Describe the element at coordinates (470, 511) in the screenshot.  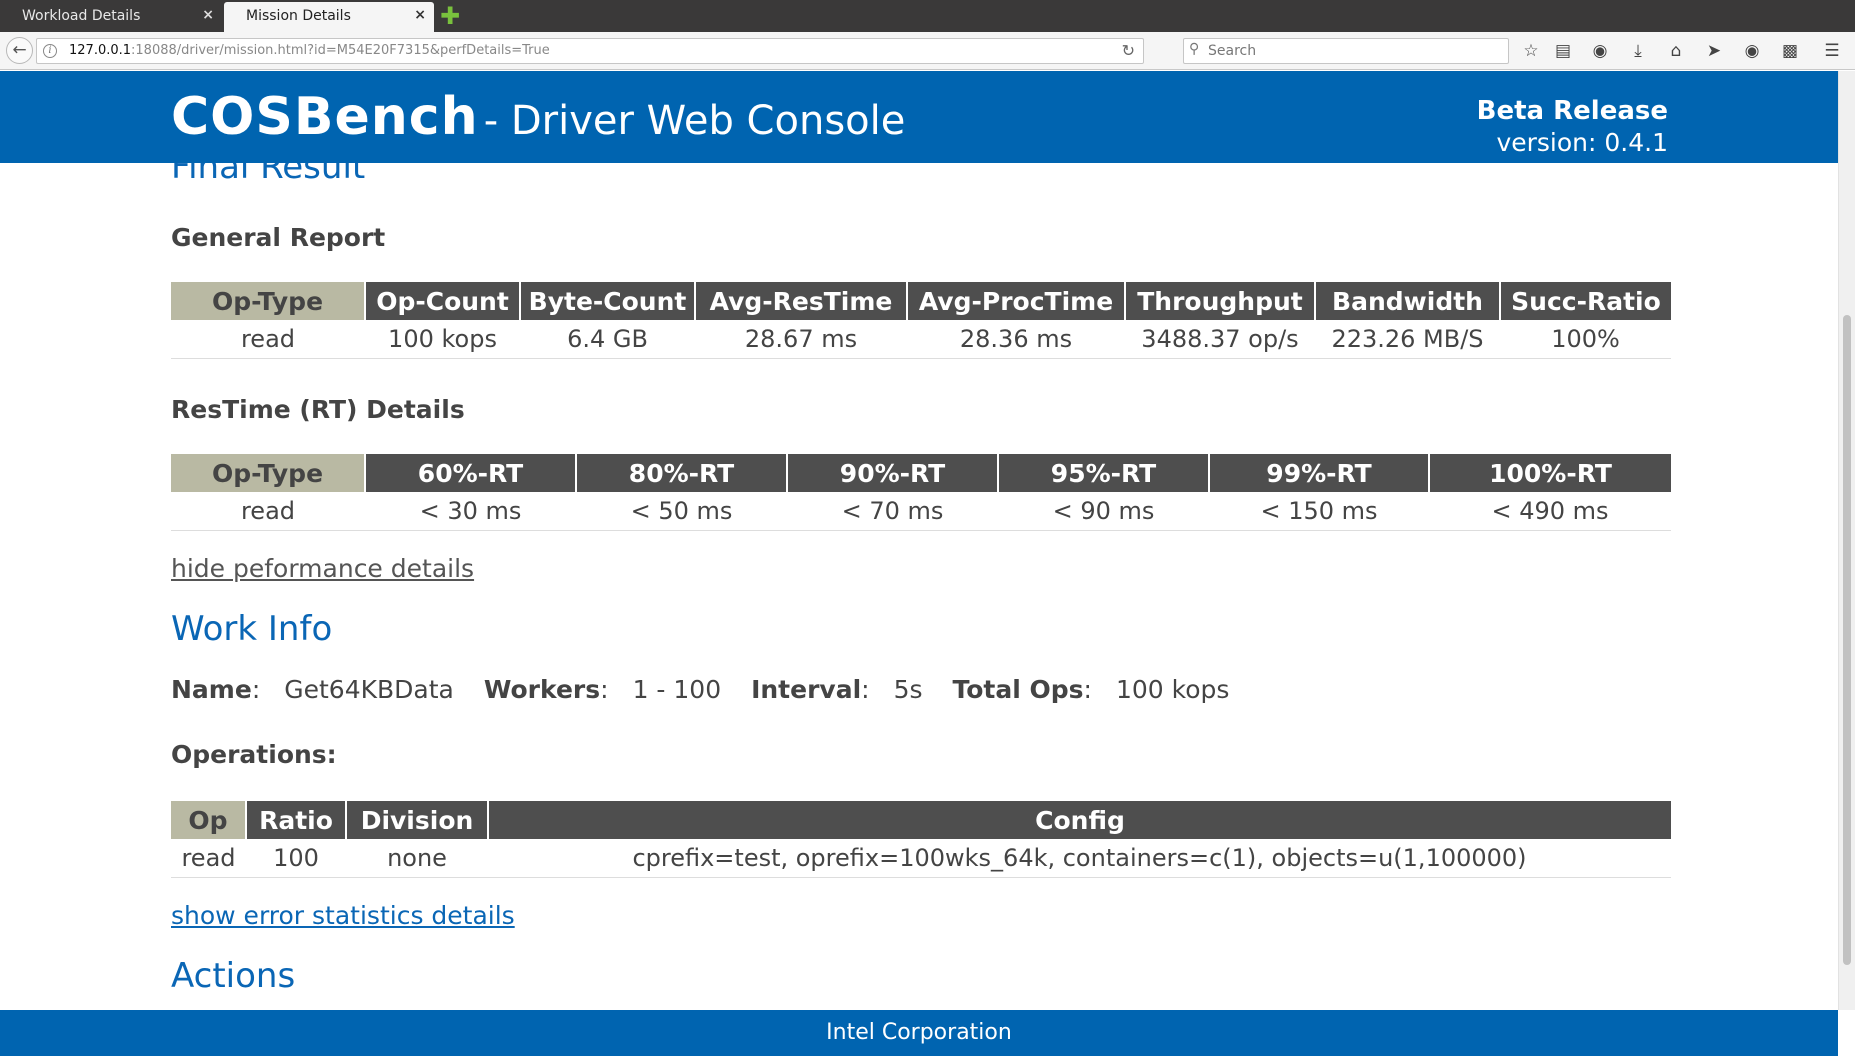
I see `table-cell: < 30 ms` at that location.